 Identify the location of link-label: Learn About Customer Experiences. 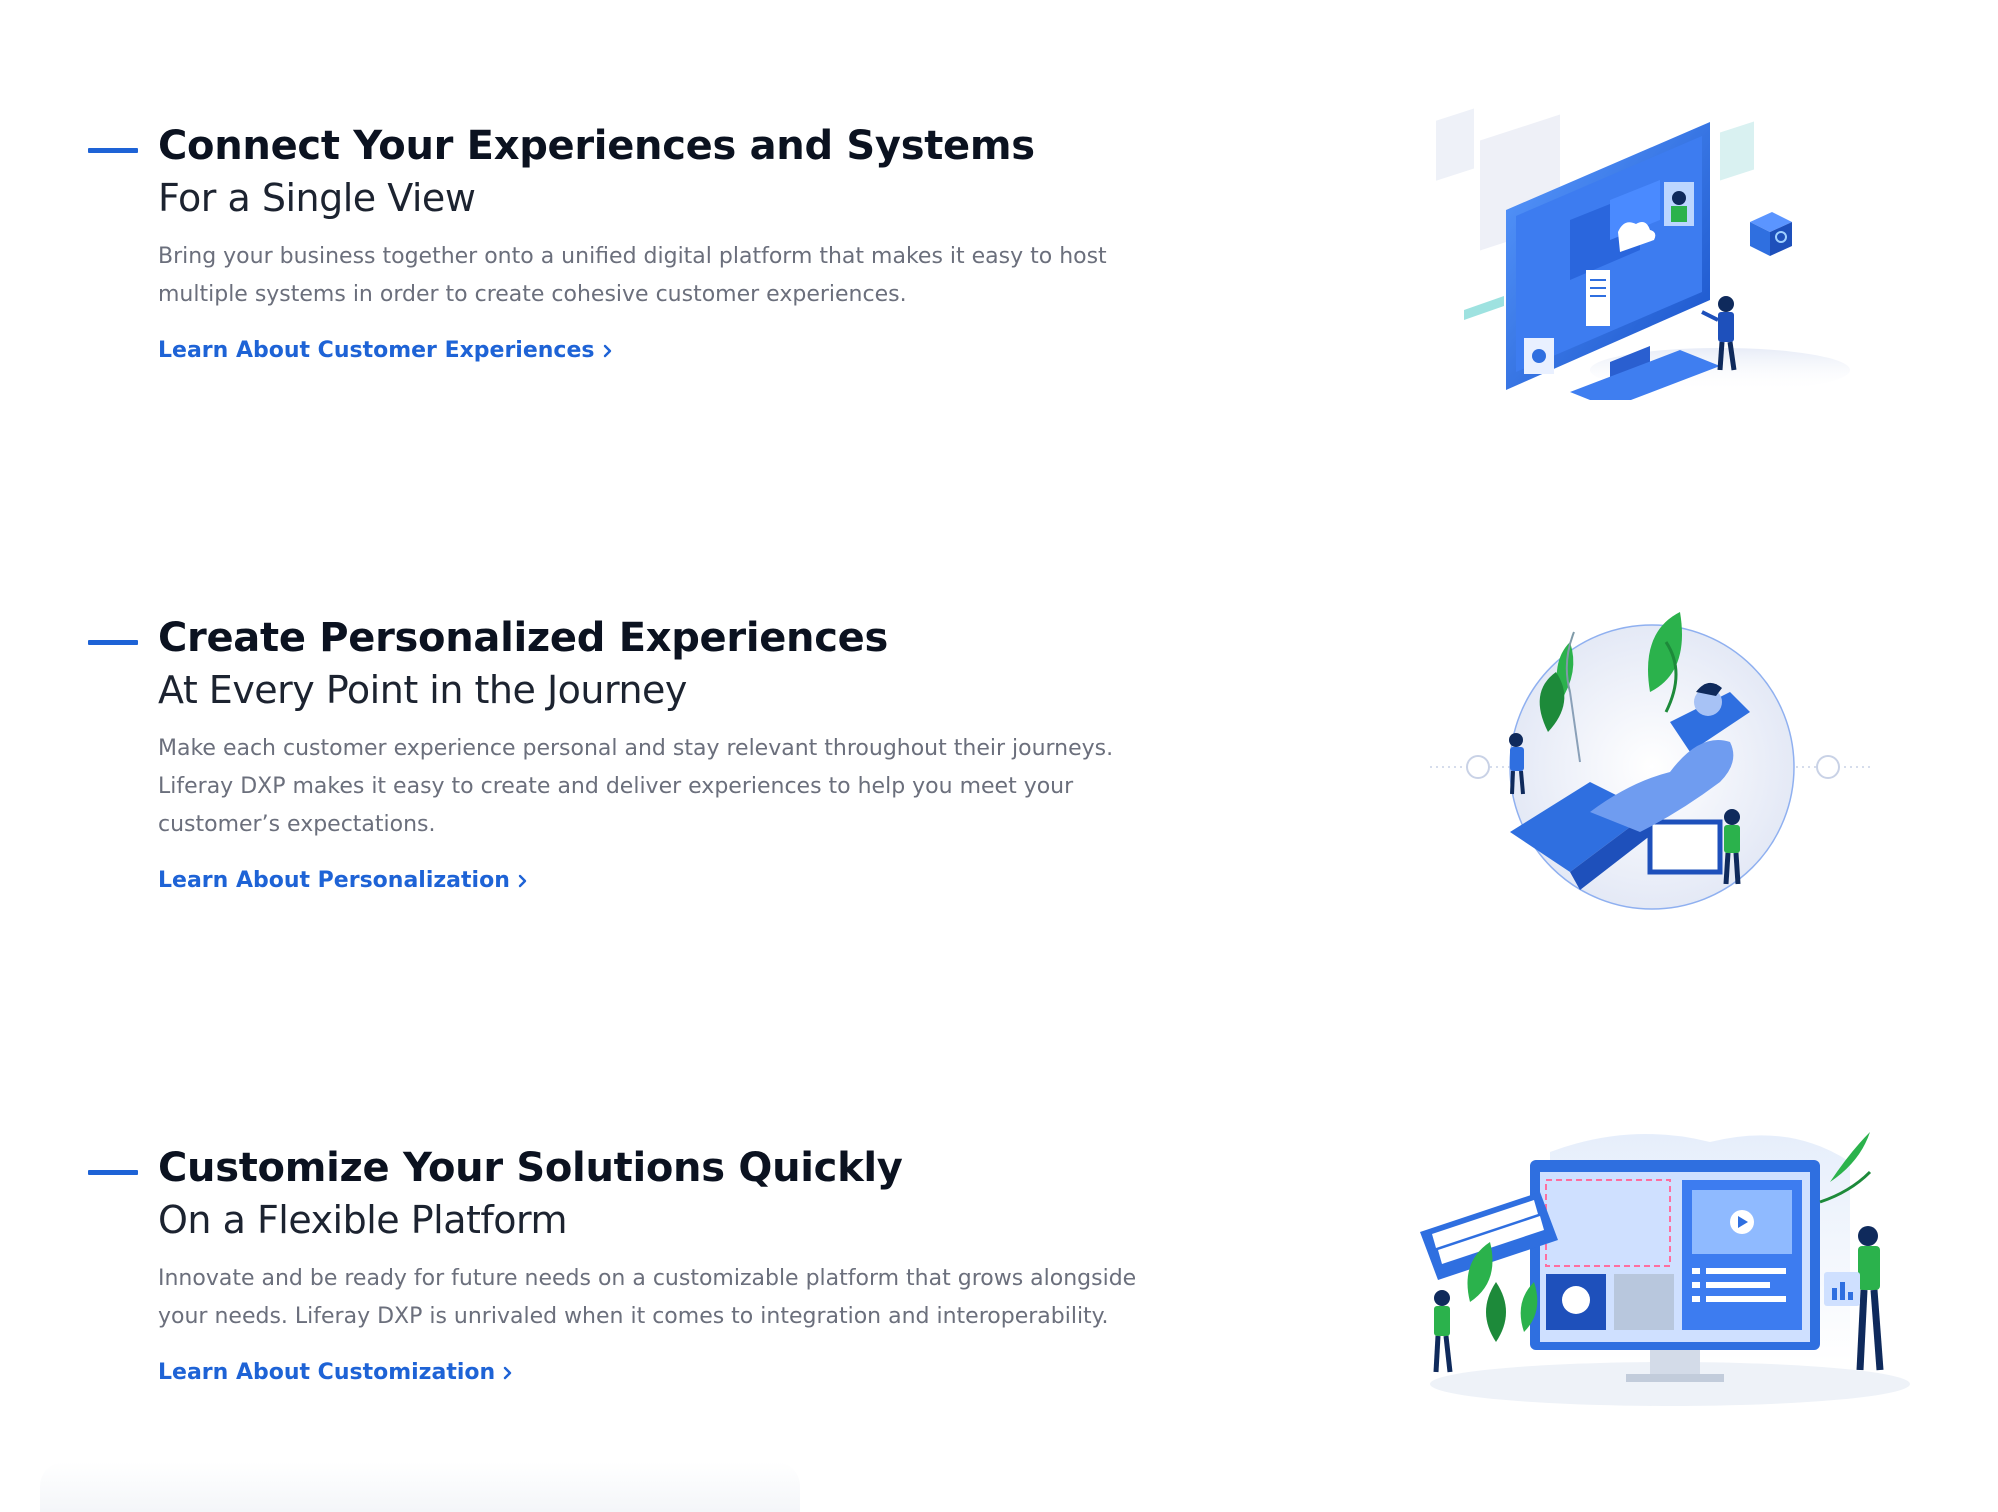
(376, 350).